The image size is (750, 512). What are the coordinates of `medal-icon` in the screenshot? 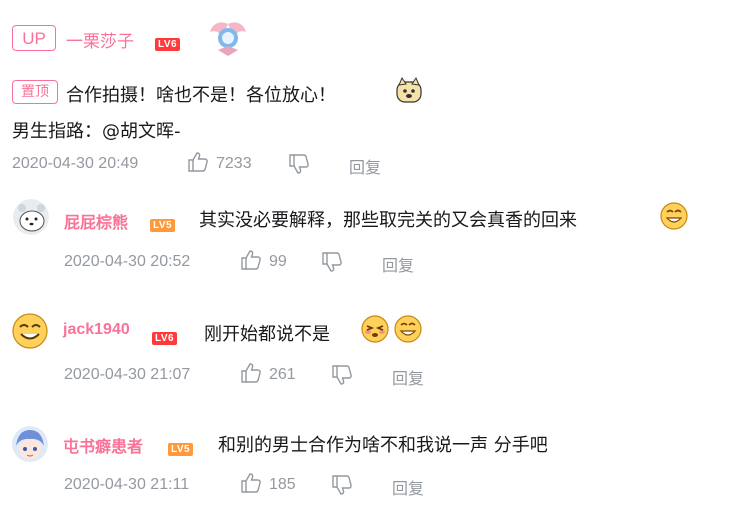 It's located at (228, 40).